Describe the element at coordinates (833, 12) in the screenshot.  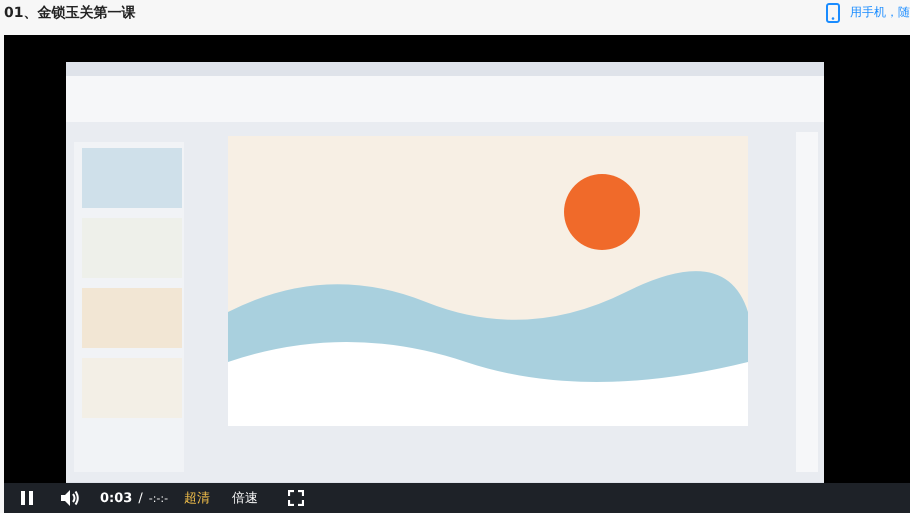
I see `phone-icon` at that location.